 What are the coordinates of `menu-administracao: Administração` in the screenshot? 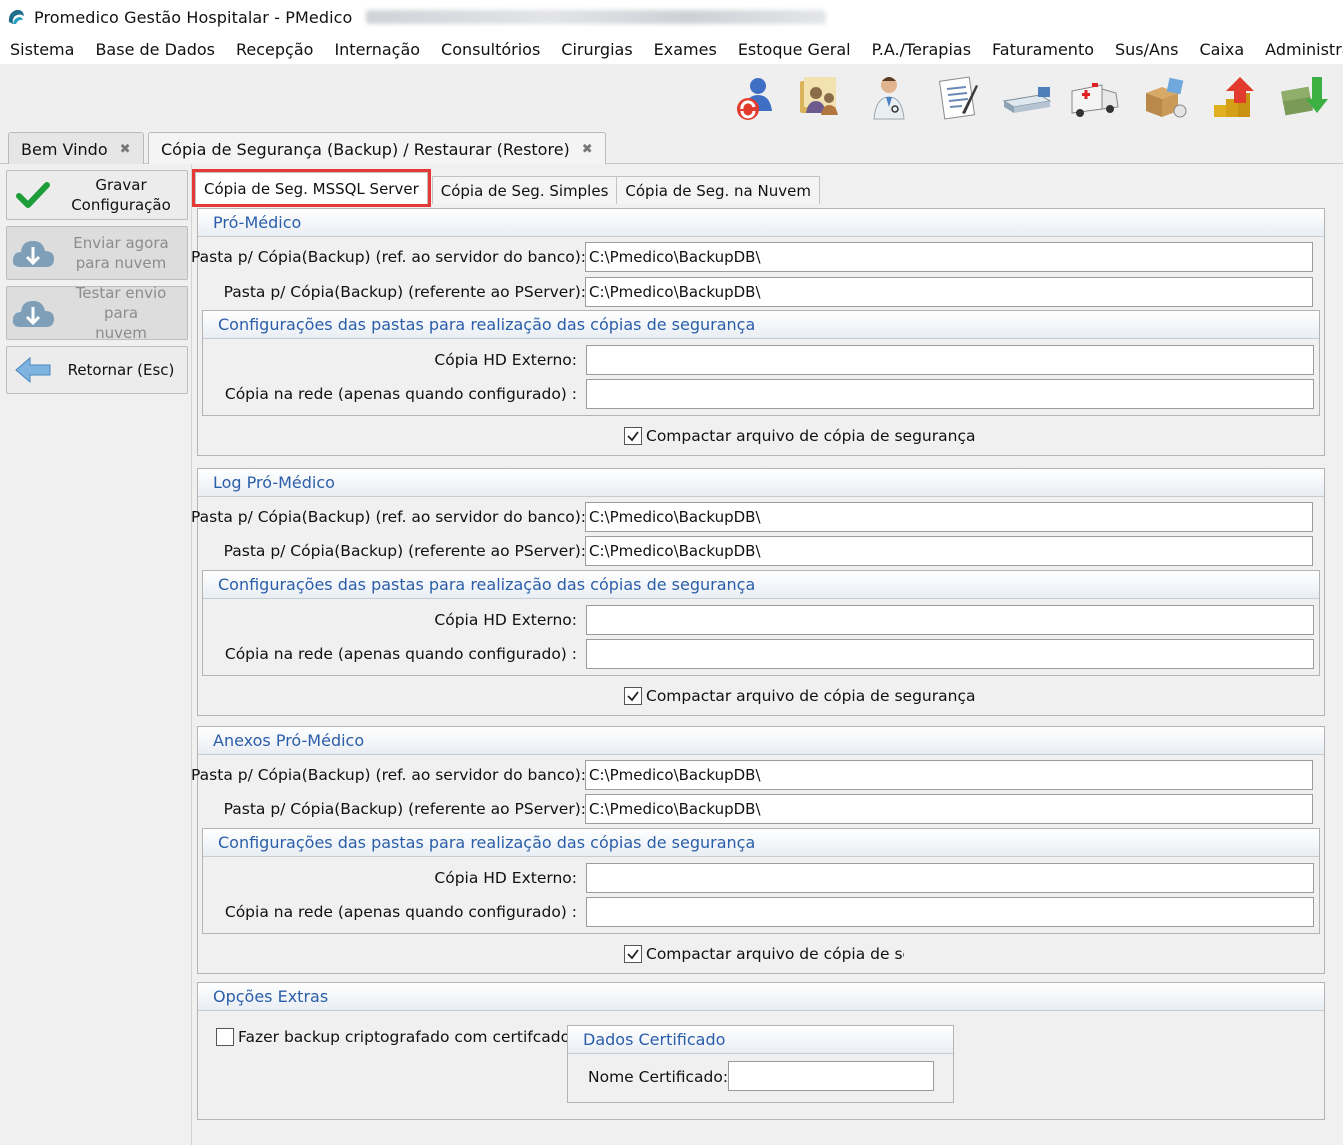 It's located at (1304, 49).